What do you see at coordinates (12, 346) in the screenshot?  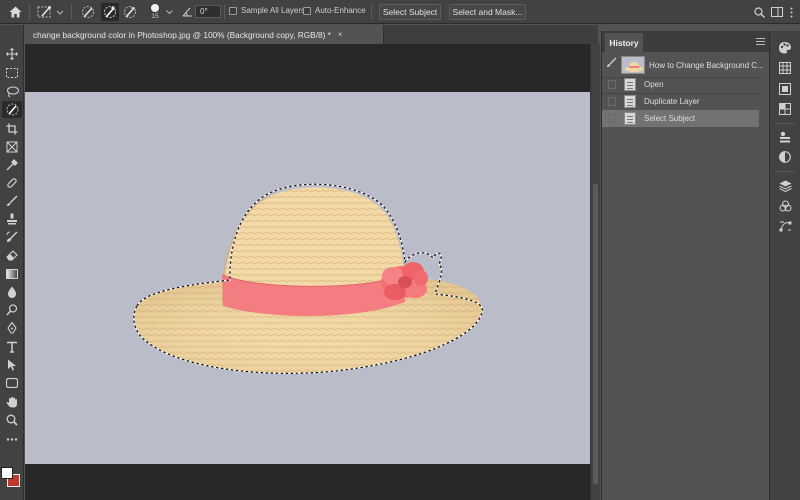 I see `type-tool-icon` at bounding box center [12, 346].